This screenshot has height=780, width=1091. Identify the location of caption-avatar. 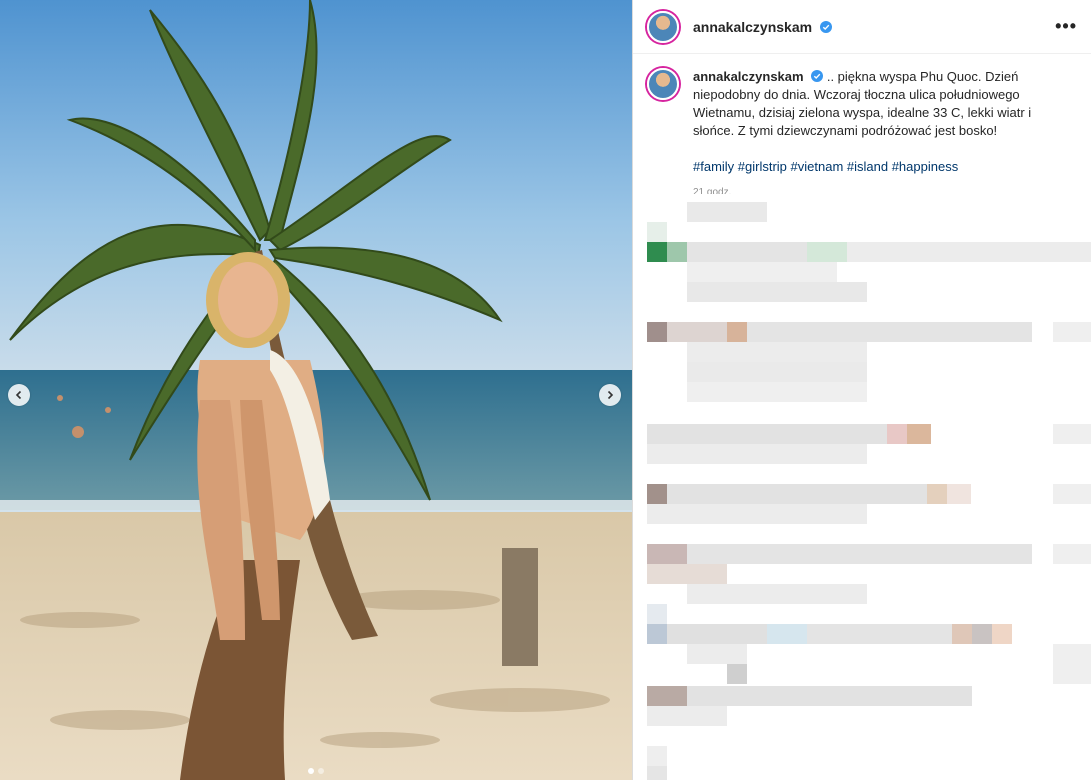
(663, 84).